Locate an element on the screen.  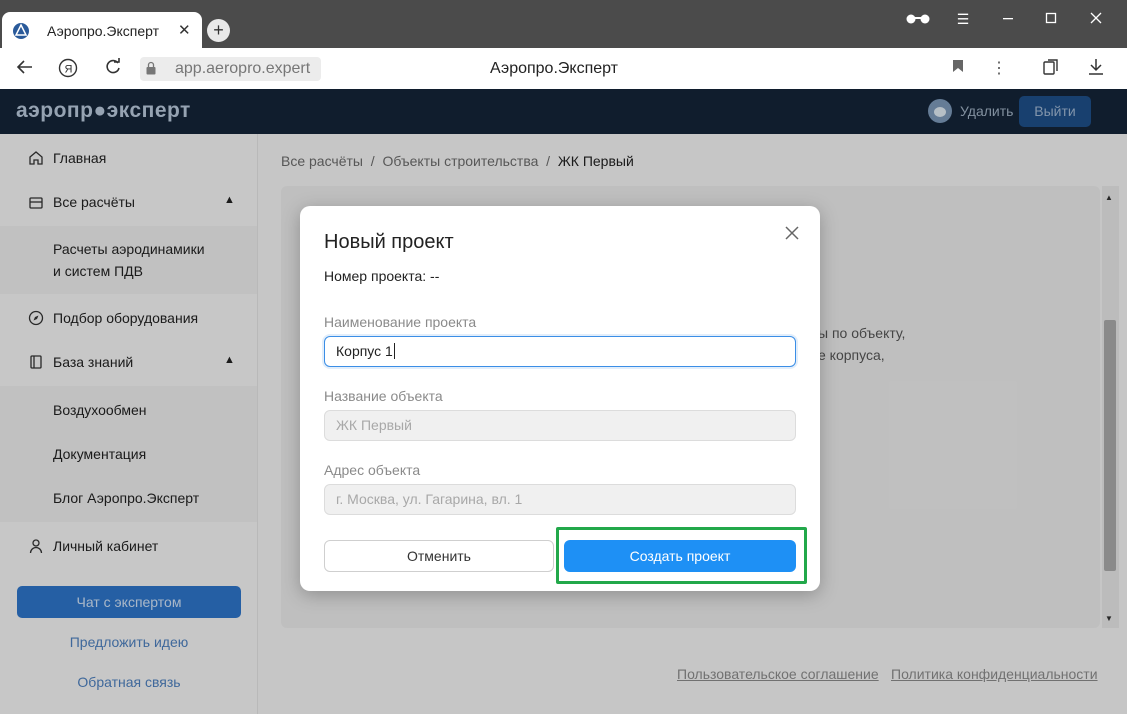
browser-tab-bar: Аэропро.Эксперт ✕ + ☰ is located at coordinates (563, 24).